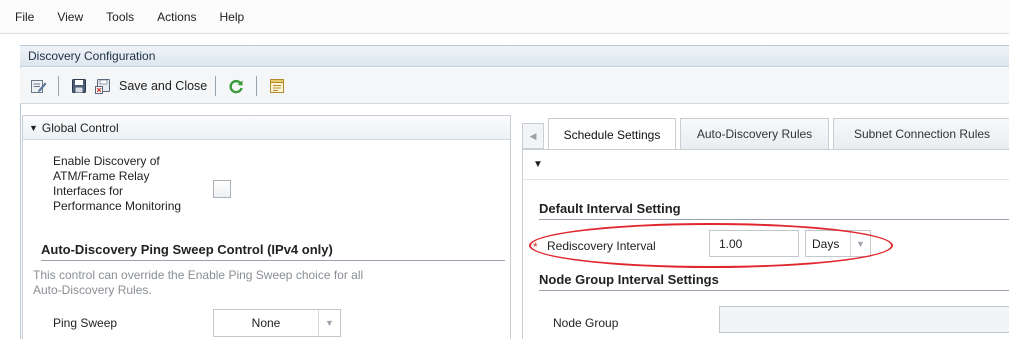  Describe the element at coordinates (106, 161) in the screenshot. I see `atm-label-line: Enable Discovery of` at that location.